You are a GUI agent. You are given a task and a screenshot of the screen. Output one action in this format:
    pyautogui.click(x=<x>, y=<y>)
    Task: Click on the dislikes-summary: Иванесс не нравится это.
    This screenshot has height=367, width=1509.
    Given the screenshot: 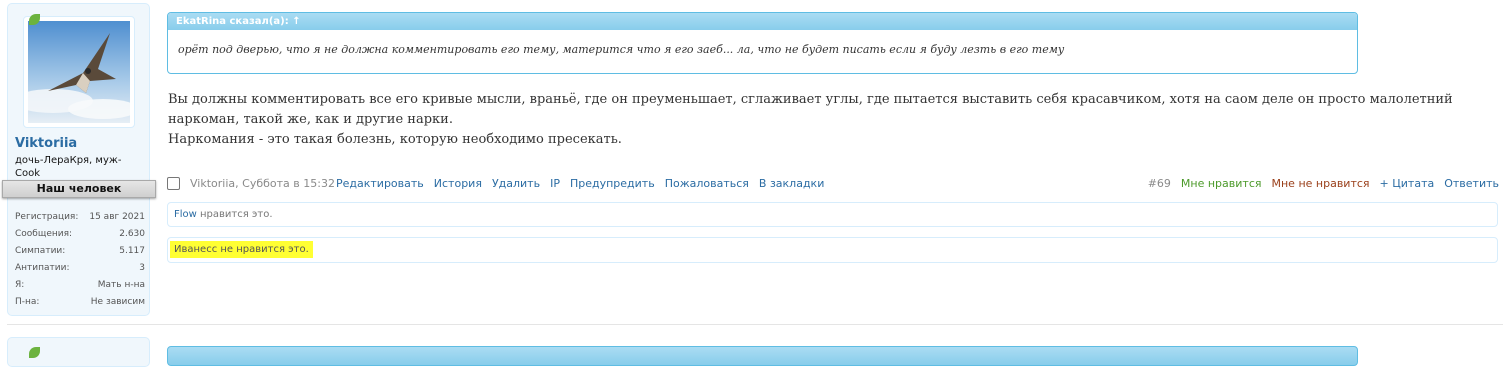 What is the action you would take?
    pyautogui.click(x=832, y=250)
    